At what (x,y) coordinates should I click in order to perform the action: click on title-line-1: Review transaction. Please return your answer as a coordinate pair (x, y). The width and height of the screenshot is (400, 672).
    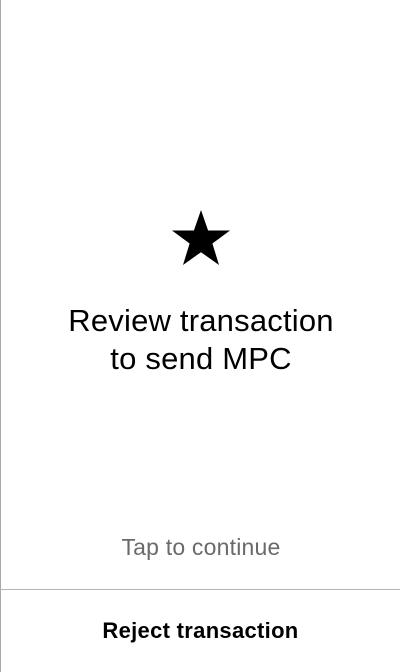
    Looking at the image, I should click on (201, 320).